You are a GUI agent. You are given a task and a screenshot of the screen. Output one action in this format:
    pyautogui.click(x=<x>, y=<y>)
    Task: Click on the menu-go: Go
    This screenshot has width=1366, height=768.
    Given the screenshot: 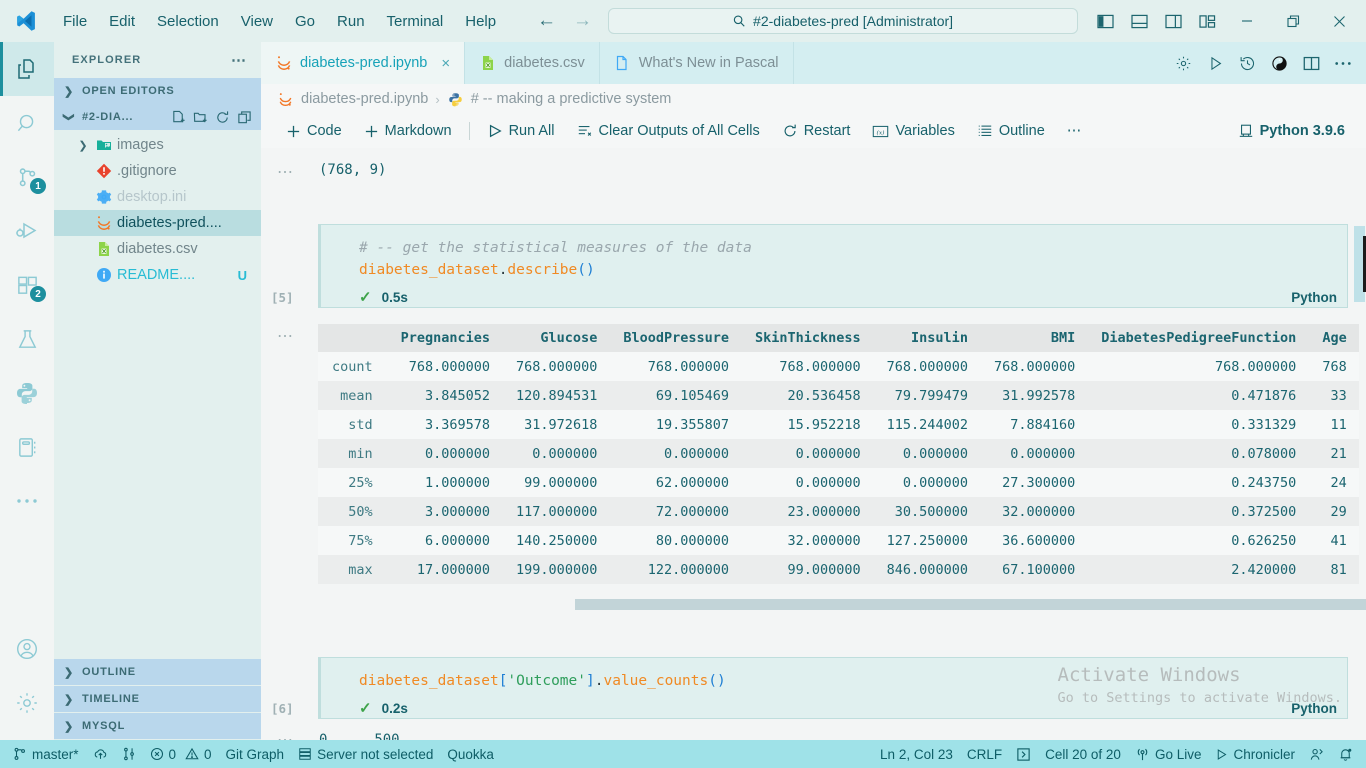 What is the action you would take?
    pyautogui.click(x=305, y=21)
    